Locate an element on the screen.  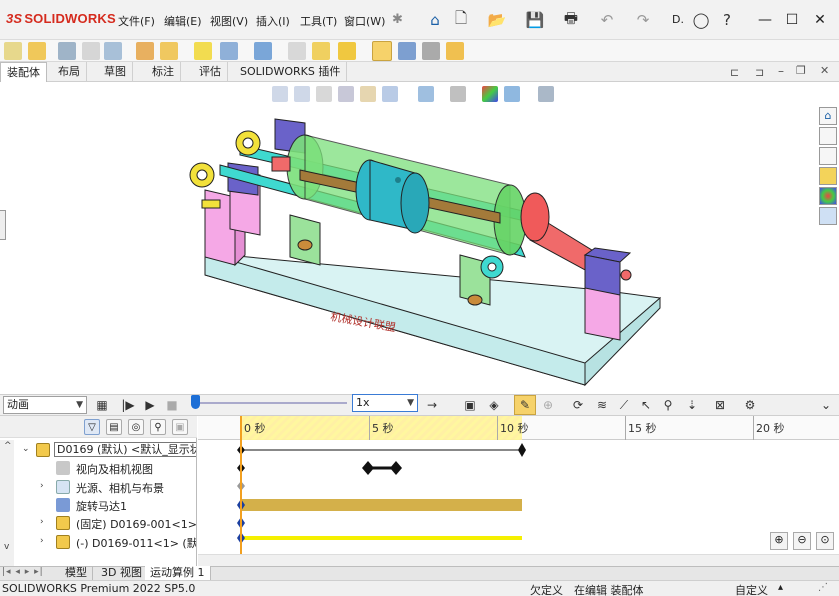
timeline-tracks is located at coordinates (518, 497).